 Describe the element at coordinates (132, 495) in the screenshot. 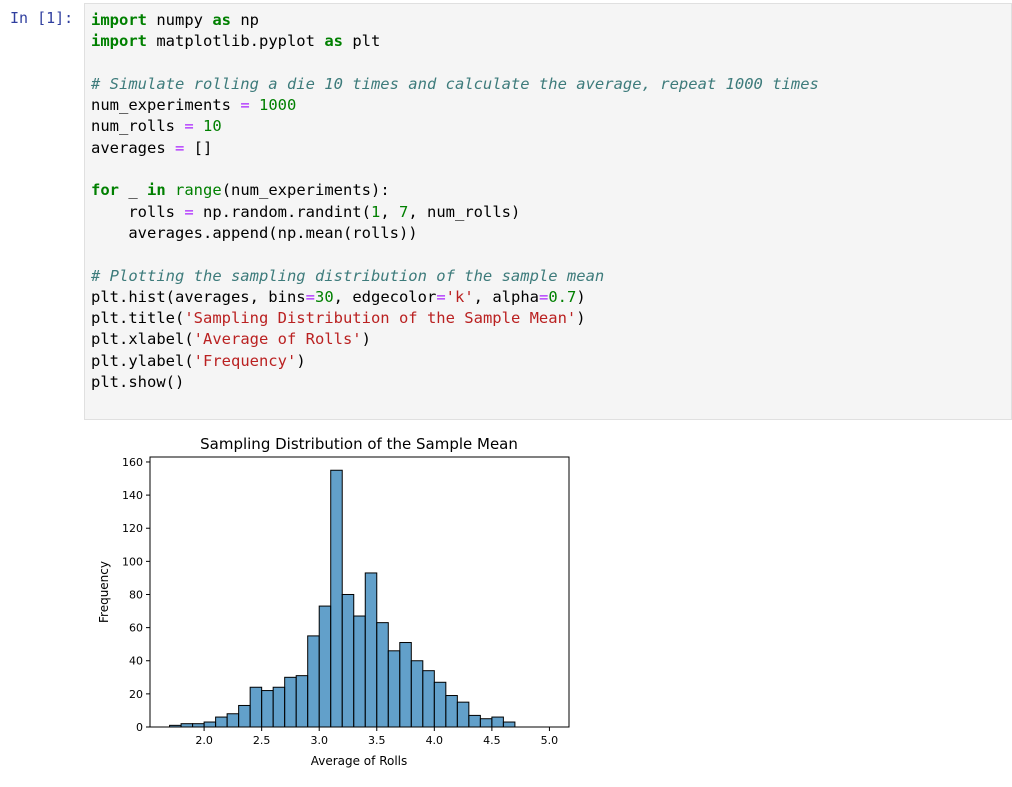

I see `y-tick-label: 140` at that location.